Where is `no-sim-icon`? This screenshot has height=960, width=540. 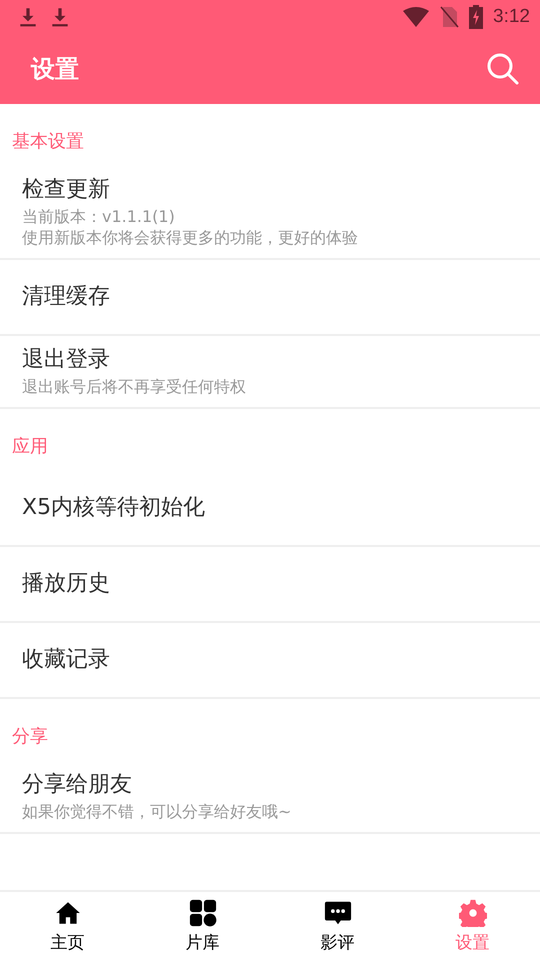
no-sim-icon is located at coordinates (449, 17).